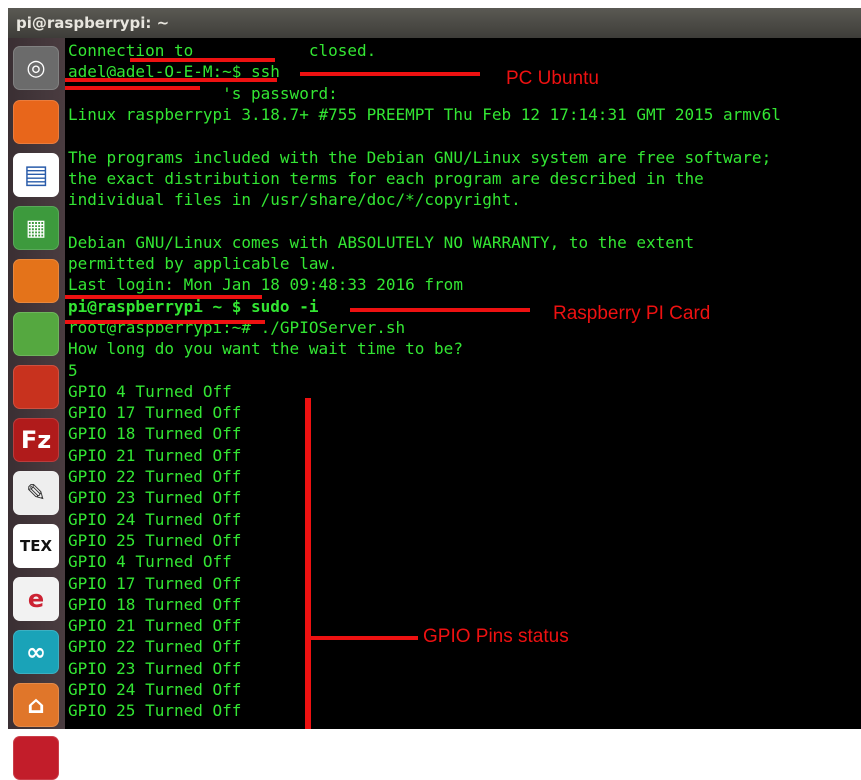 This screenshot has width=861, height=780. I want to click on window-title: pi@raspberrypi: ~, so click(93, 23).